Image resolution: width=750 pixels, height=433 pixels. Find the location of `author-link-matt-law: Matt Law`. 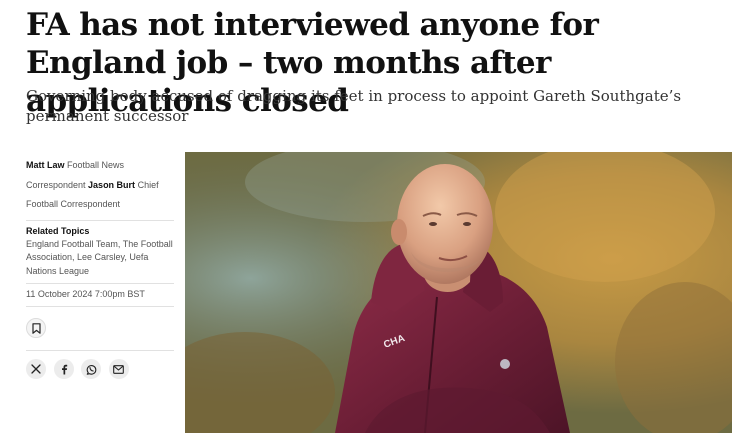

author-link-matt-law: Matt Law is located at coordinates (45, 165).